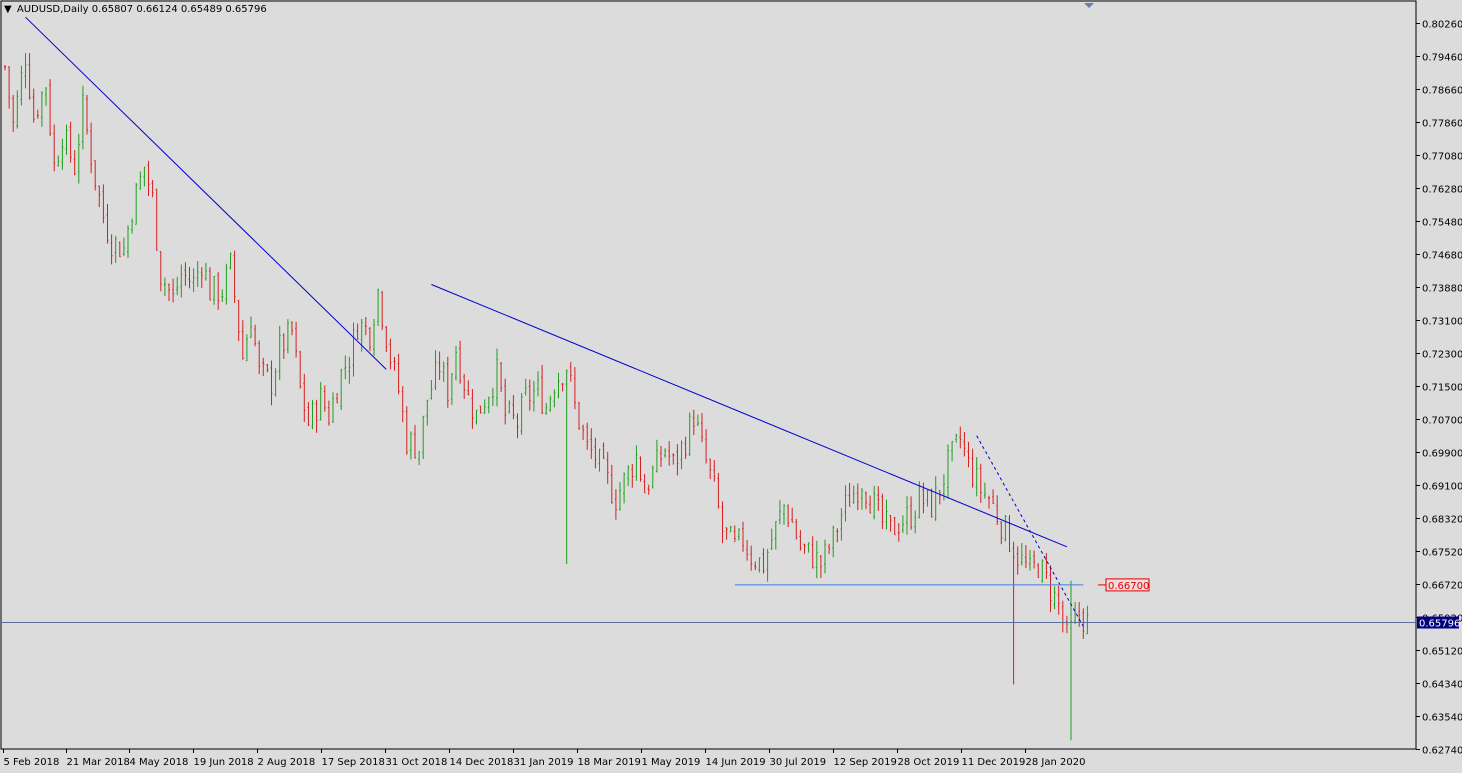  Describe the element at coordinates (609, 762) in the screenshot. I see `x-tick-label: 18 Mar 2019` at that location.